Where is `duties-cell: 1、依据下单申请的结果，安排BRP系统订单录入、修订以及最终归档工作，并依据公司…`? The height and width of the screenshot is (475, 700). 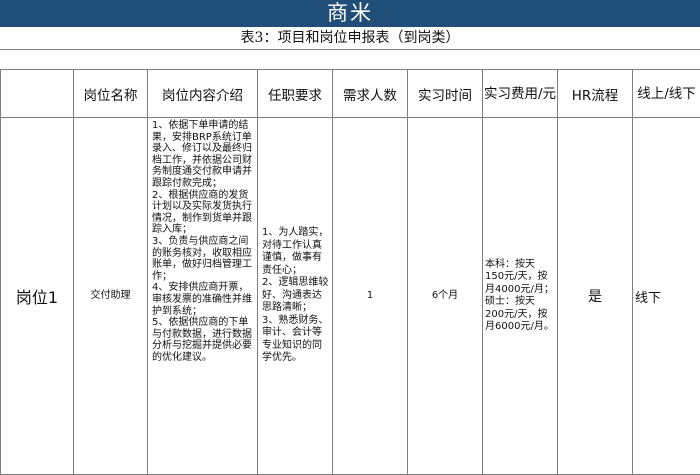
duties-cell: 1、依据下单申请的结果，安排BRP系统订单录入、修订以及最终归档工作，并依据公司… is located at coordinates (202, 296).